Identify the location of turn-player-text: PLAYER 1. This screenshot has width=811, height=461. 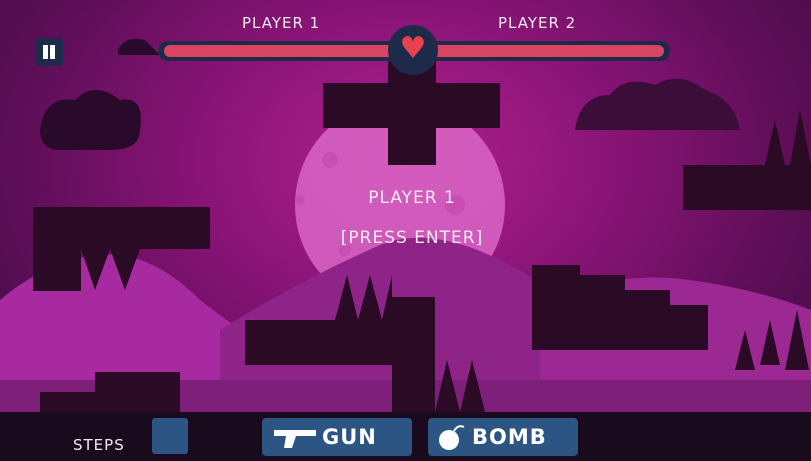
(412, 198).